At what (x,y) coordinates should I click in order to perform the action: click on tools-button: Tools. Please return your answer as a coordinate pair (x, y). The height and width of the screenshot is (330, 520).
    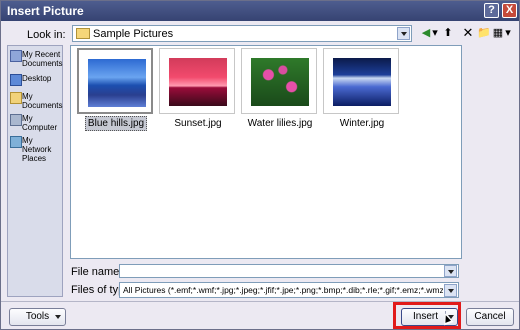
    Looking at the image, I should click on (37, 317).